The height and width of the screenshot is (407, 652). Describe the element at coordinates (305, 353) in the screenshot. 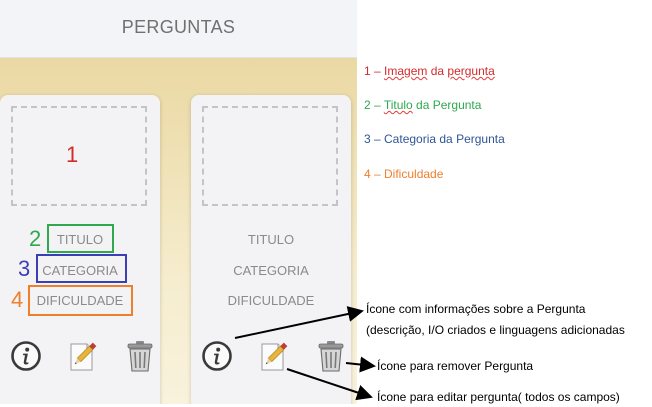

I see `annotation-arrows` at that location.